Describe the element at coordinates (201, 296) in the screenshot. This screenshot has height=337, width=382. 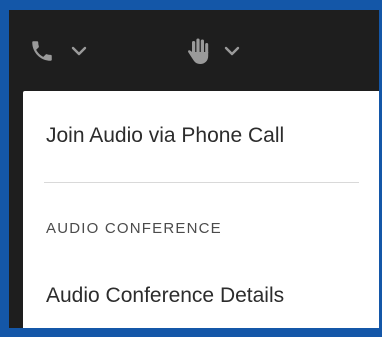
I see `audio-conference-details-item: Audio Conference Details` at that location.